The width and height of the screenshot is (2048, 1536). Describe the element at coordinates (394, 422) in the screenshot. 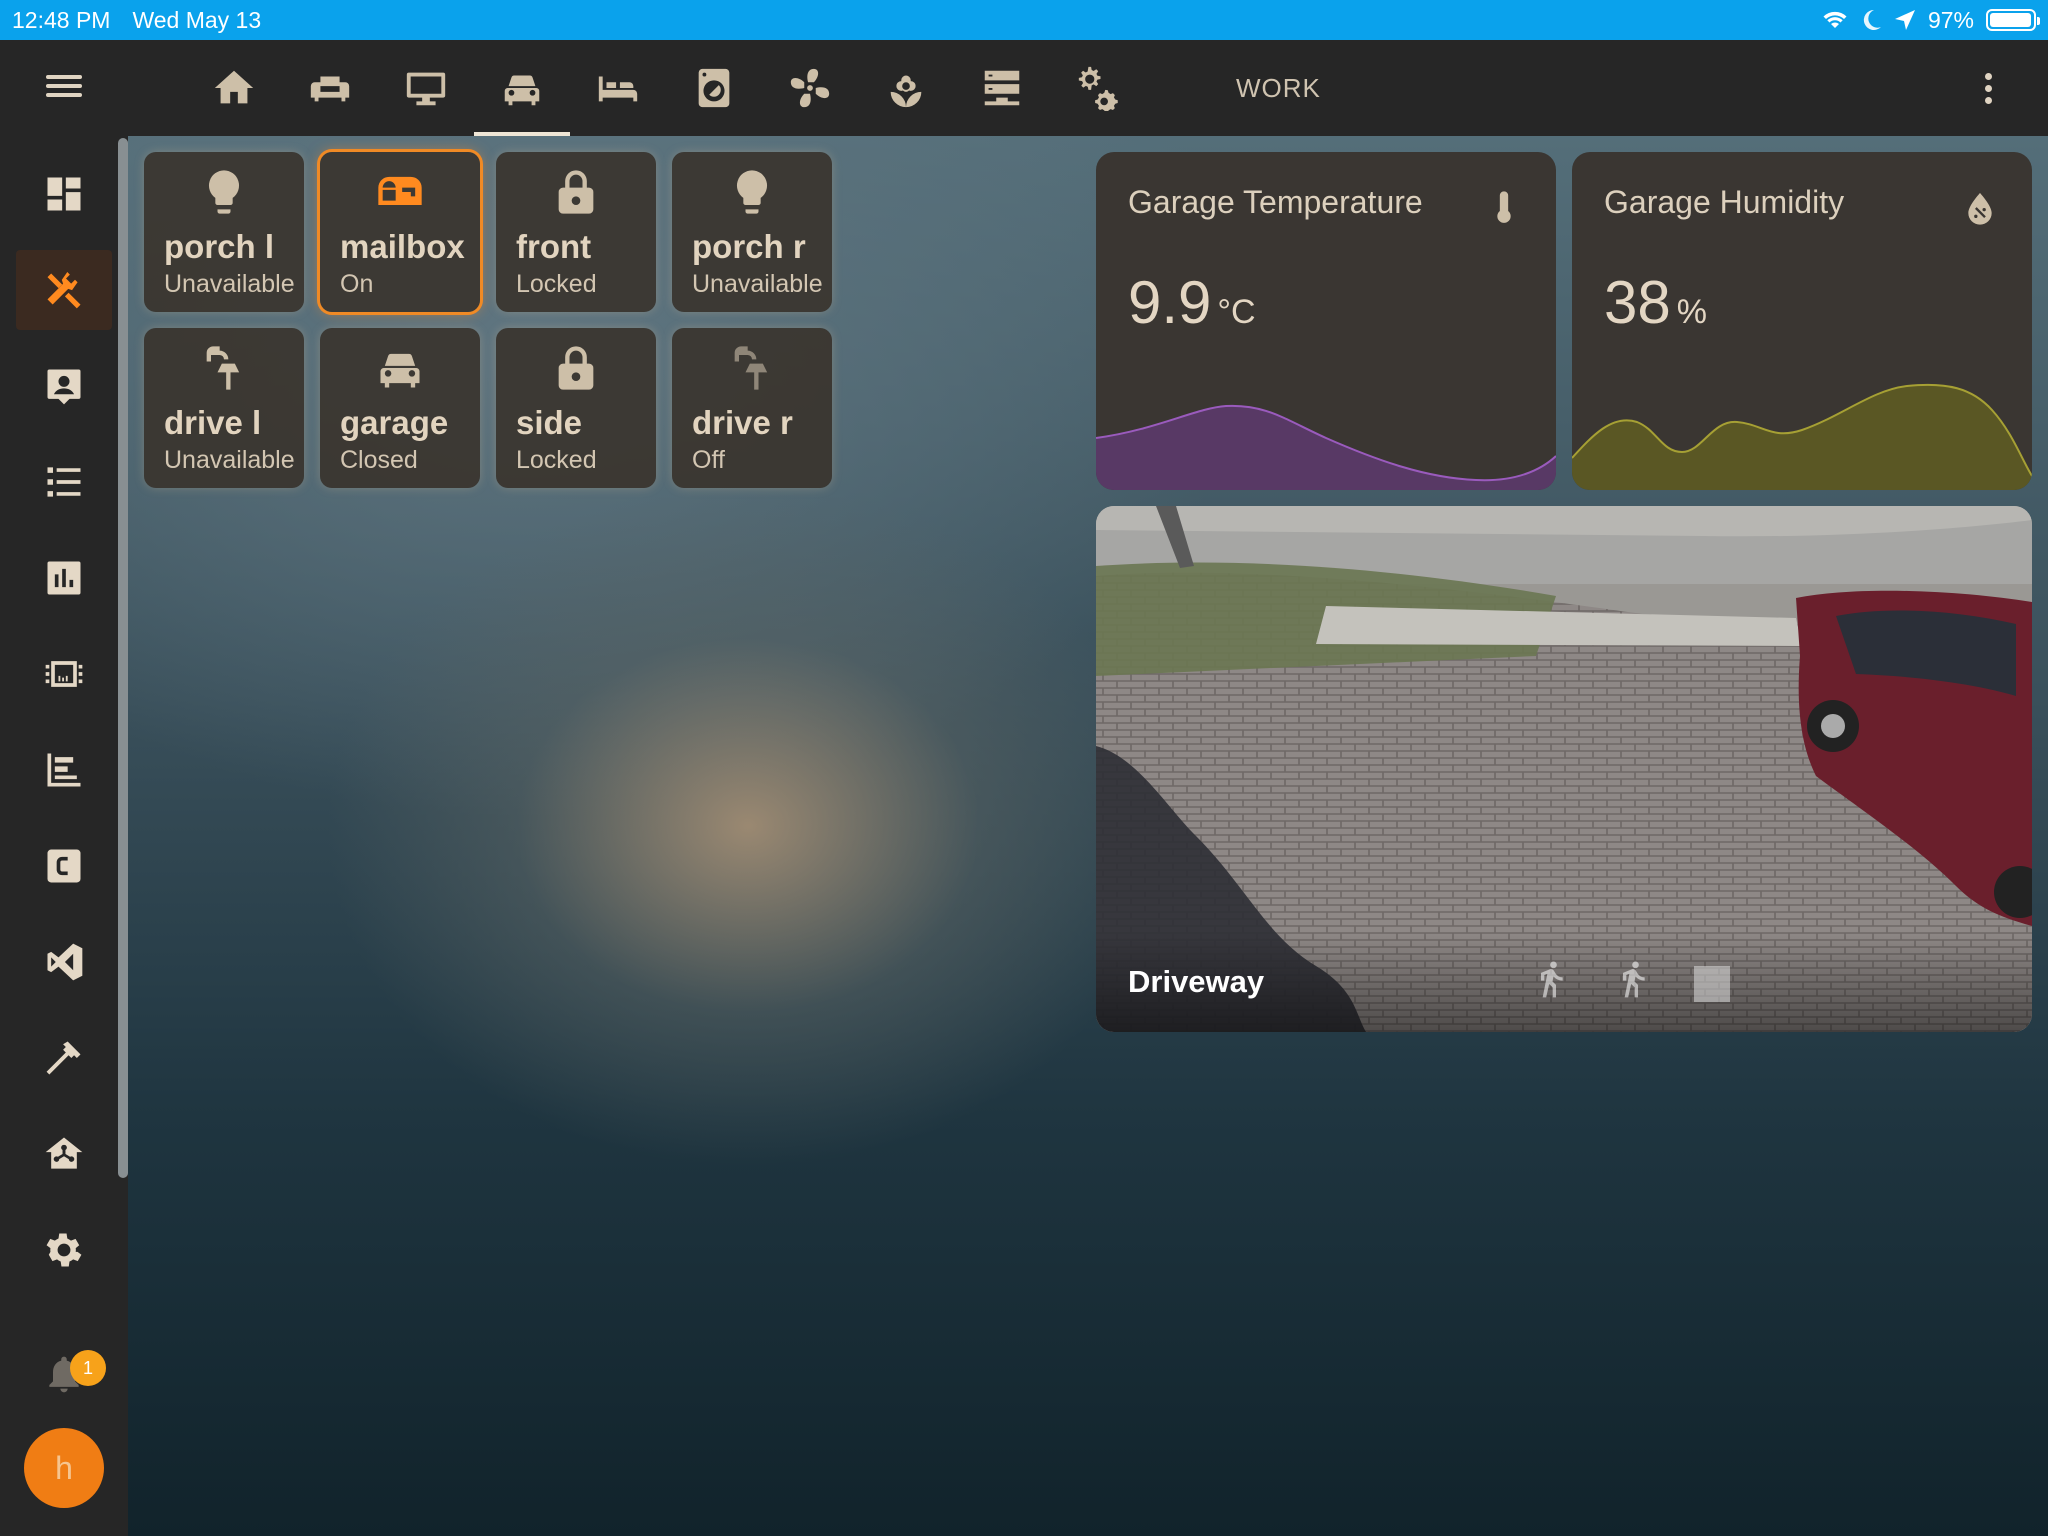

I see `tile-name: garage` at that location.